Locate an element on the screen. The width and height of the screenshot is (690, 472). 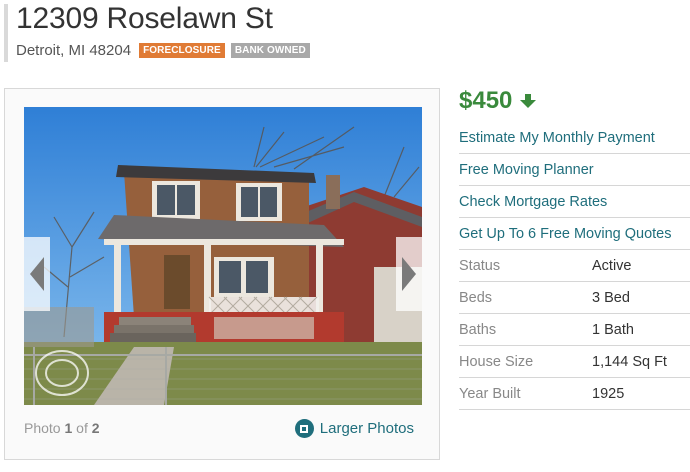
fact-label: House Size is located at coordinates (496, 361).